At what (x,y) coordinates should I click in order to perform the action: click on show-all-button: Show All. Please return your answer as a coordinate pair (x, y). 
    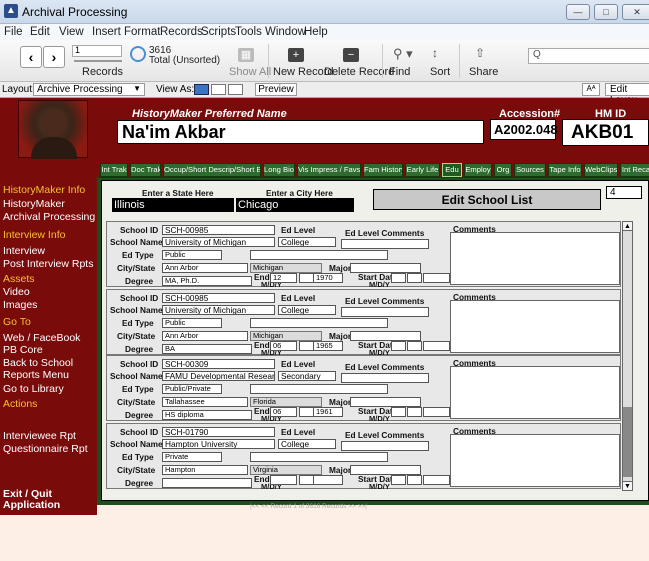
    Looking at the image, I should click on (250, 72).